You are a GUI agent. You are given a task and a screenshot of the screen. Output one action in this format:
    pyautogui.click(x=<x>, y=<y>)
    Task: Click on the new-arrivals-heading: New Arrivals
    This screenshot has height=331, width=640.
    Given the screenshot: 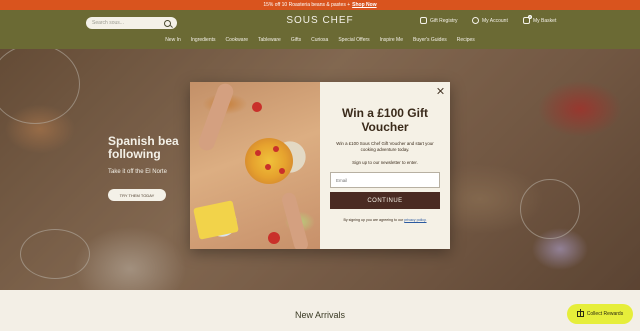 What is the action you would take?
    pyautogui.click(x=319, y=315)
    